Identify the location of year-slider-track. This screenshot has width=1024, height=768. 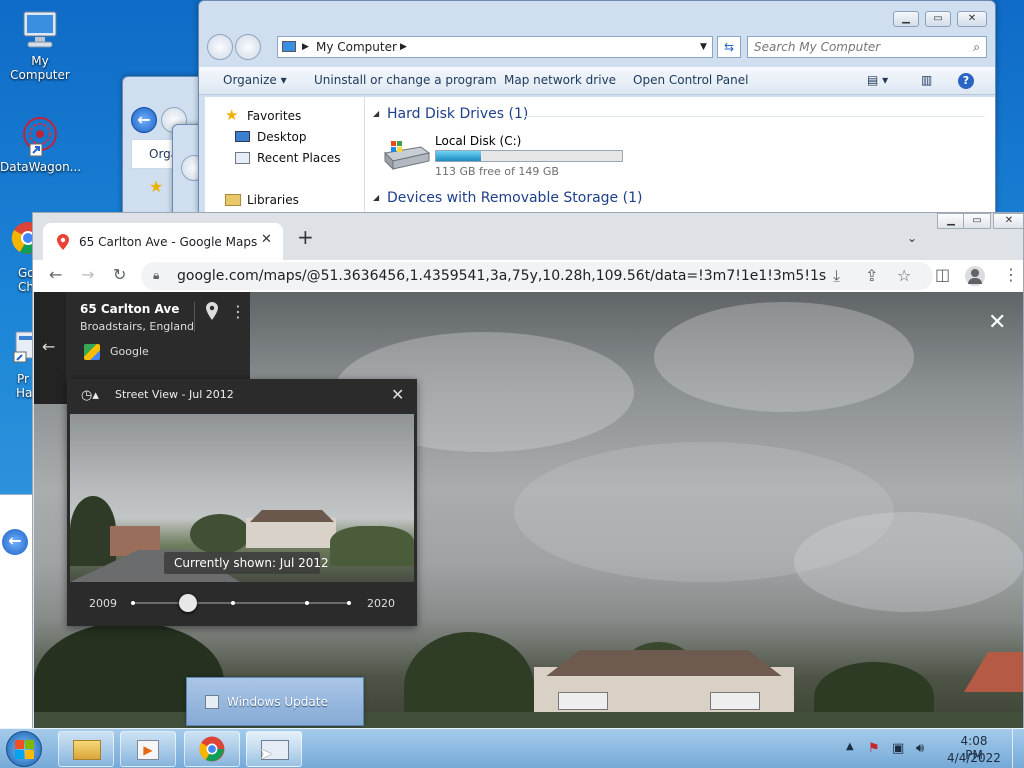
(240, 603).